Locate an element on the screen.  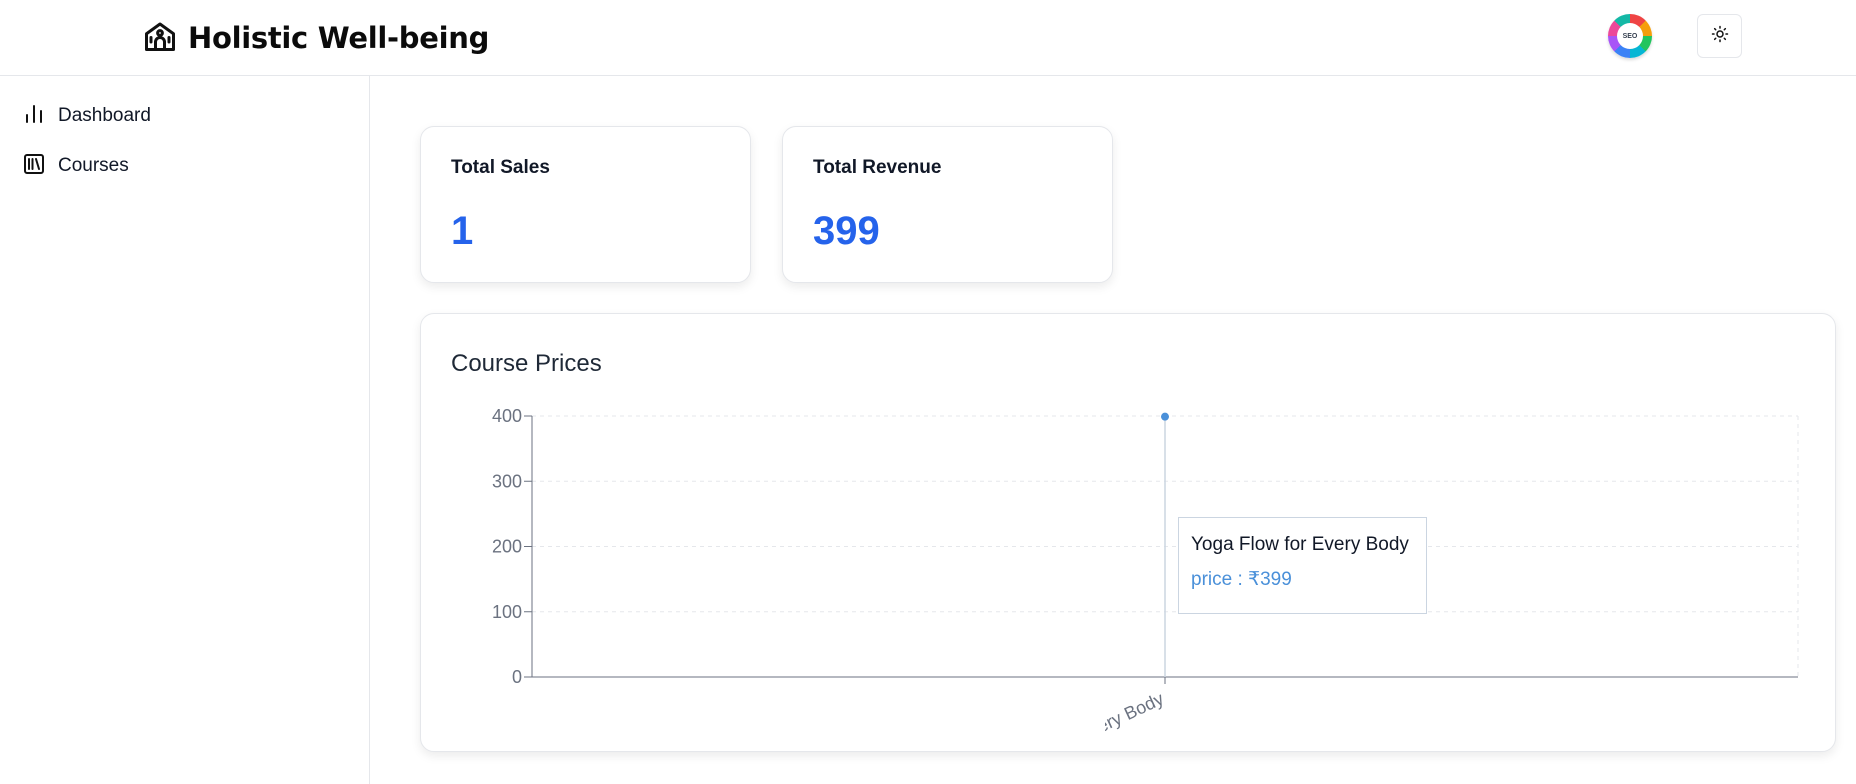
tooltip-value: price : ₹399 is located at coordinates (1241, 579).